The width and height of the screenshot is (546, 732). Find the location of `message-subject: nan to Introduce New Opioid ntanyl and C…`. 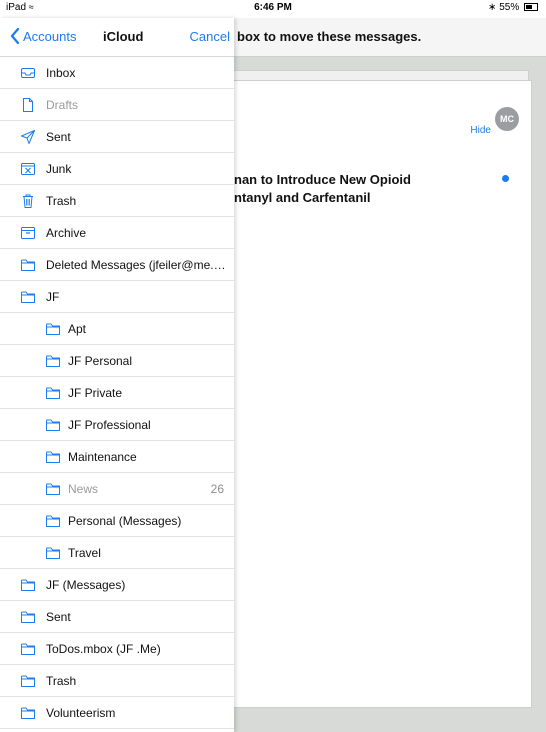

message-subject: nan to Introduce New Opioid ntanyl and C… is located at coordinates (322, 189).